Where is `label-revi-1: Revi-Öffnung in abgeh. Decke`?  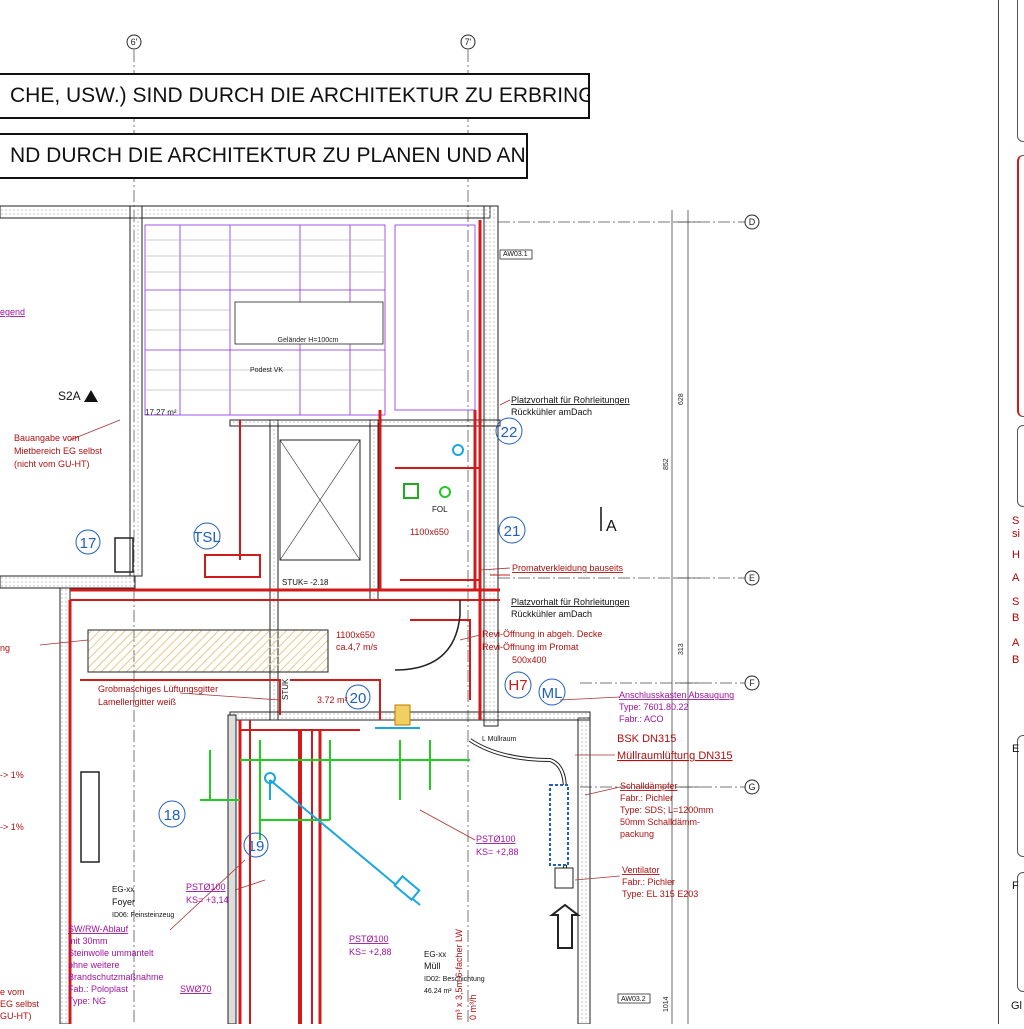 label-revi-1: Revi-Öffnung in abgeh. Decke is located at coordinates (542, 634).